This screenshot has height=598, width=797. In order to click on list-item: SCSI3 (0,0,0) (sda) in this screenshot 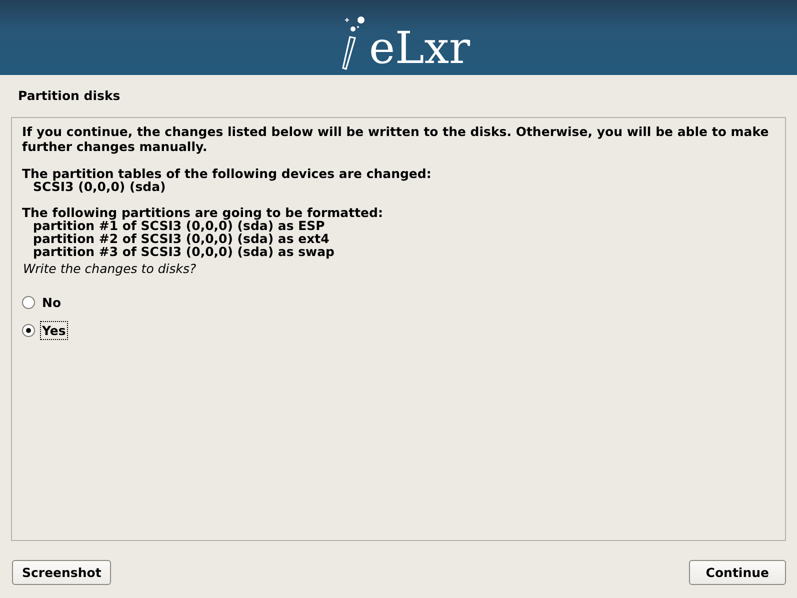, I will do `click(99, 186)`.